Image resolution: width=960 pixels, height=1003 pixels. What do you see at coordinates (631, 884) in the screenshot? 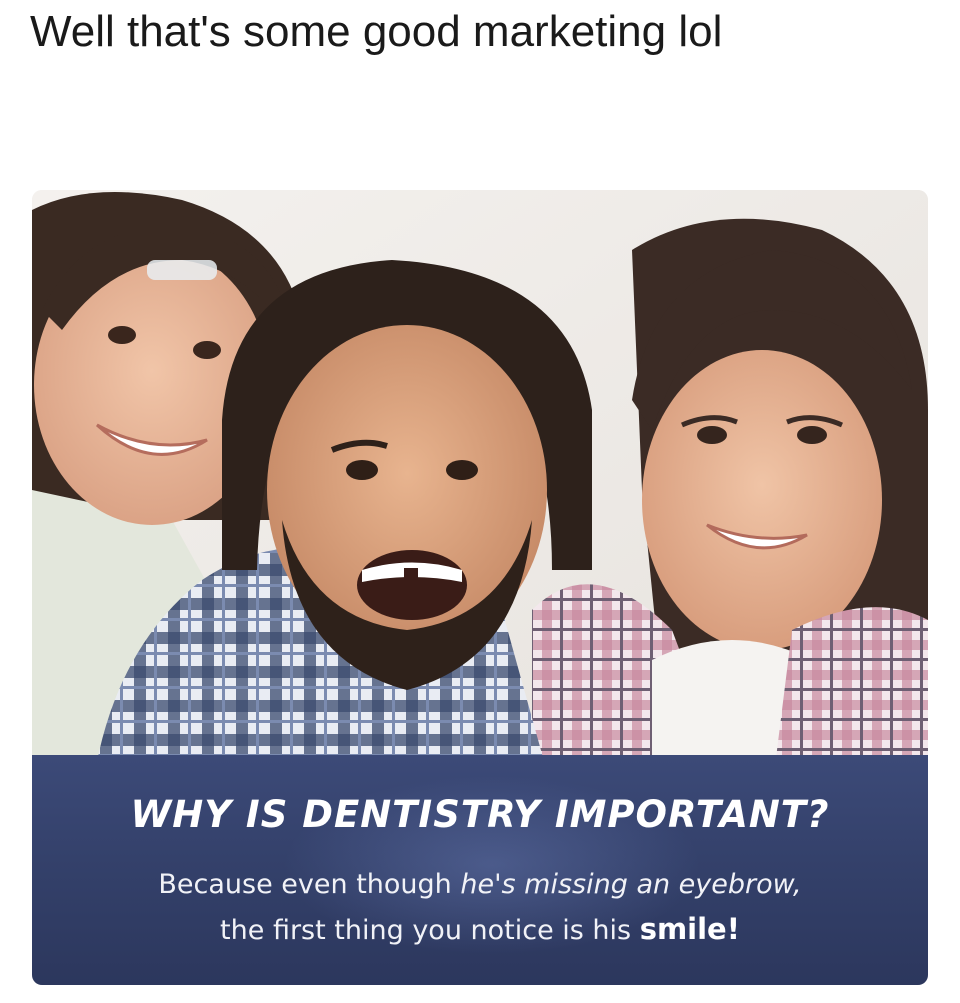
I see `ad-body-line1-b: he's missing an eyebrow,` at bounding box center [631, 884].